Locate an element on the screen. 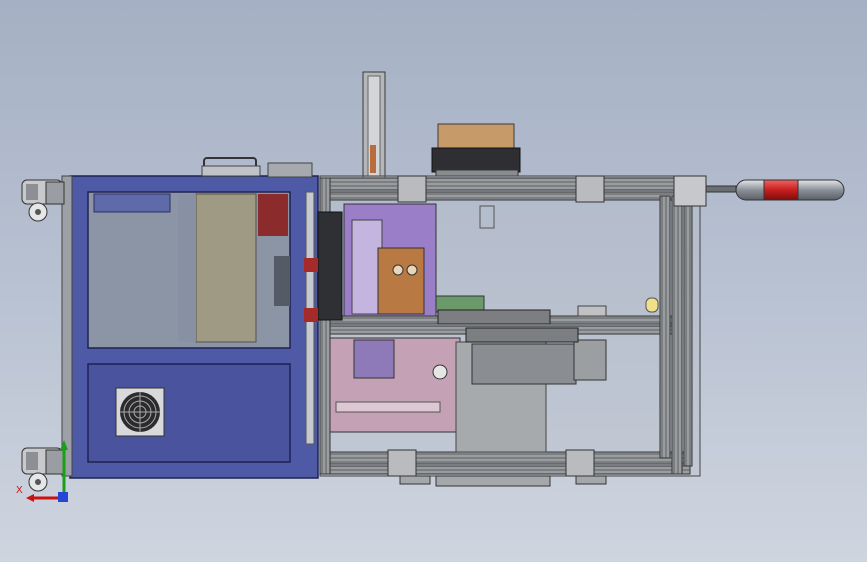  triad-x-label: X is located at coordinates (19, 490).